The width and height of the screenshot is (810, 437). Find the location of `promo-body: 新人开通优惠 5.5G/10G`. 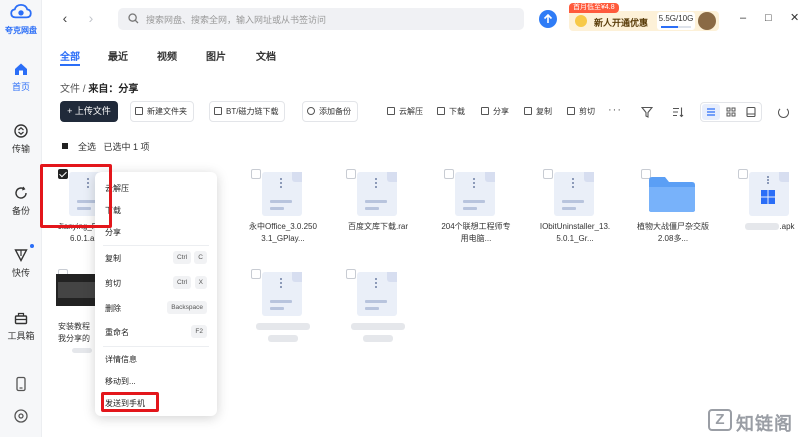

promo-body: 新人开通优惠 5.5G/10G is located at coordinates (644, 21).